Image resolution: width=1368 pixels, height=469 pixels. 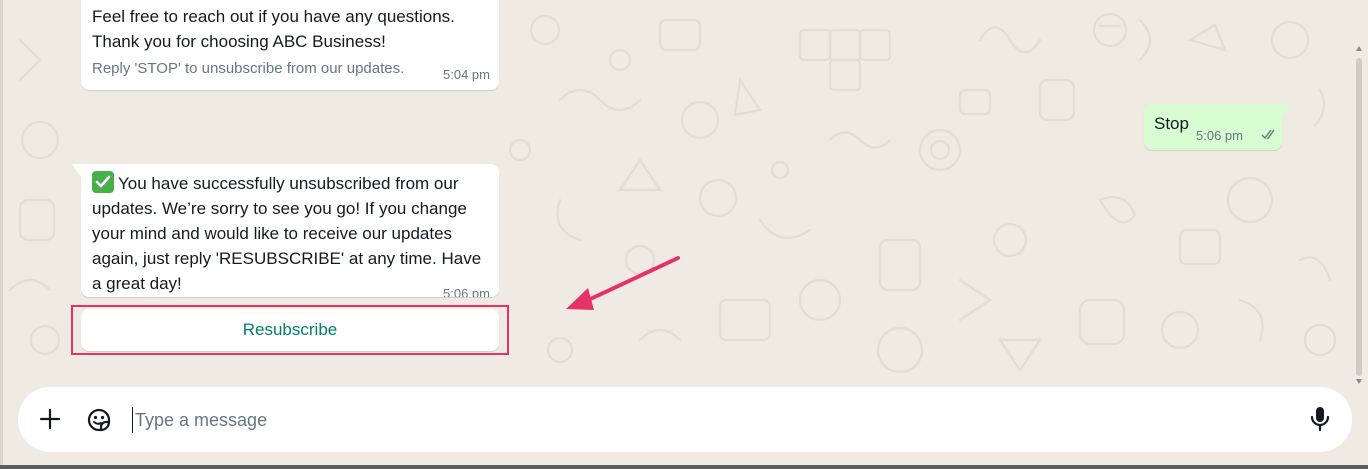 I want to click on message-input, so click(x=708, y=420).